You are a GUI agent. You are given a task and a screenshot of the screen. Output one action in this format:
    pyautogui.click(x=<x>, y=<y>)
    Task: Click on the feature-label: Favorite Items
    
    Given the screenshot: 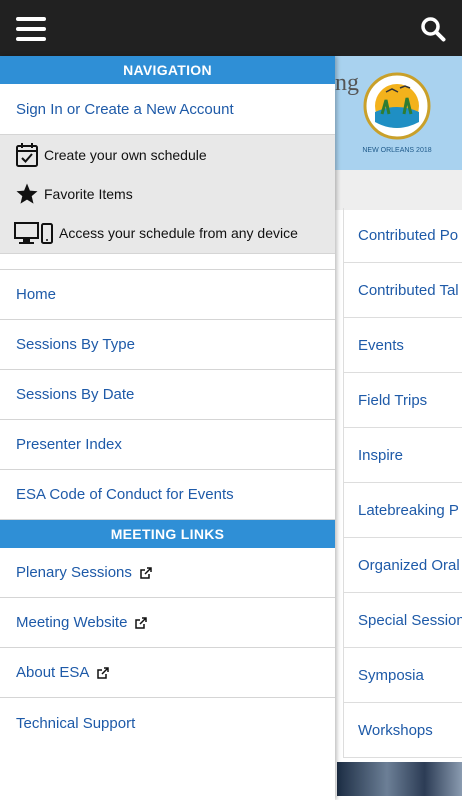 What is the action you would take?
    pyautogui.click(x=88, y=193)
    